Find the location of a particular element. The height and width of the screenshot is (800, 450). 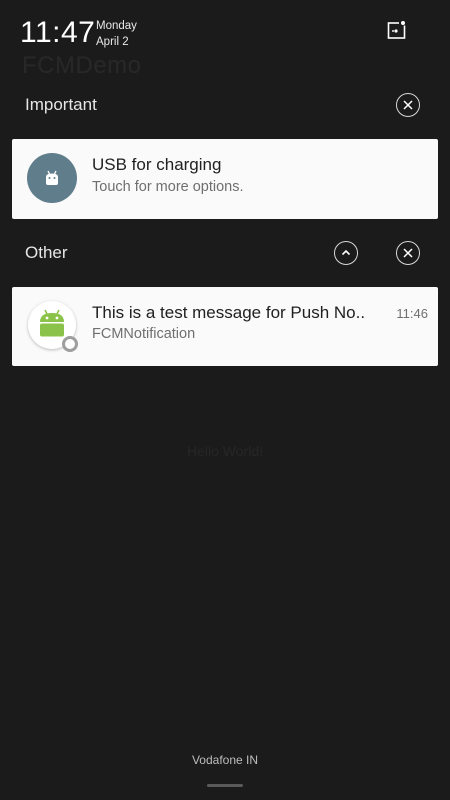

notification-title: USB for charging is located at coordinates (157, 164).